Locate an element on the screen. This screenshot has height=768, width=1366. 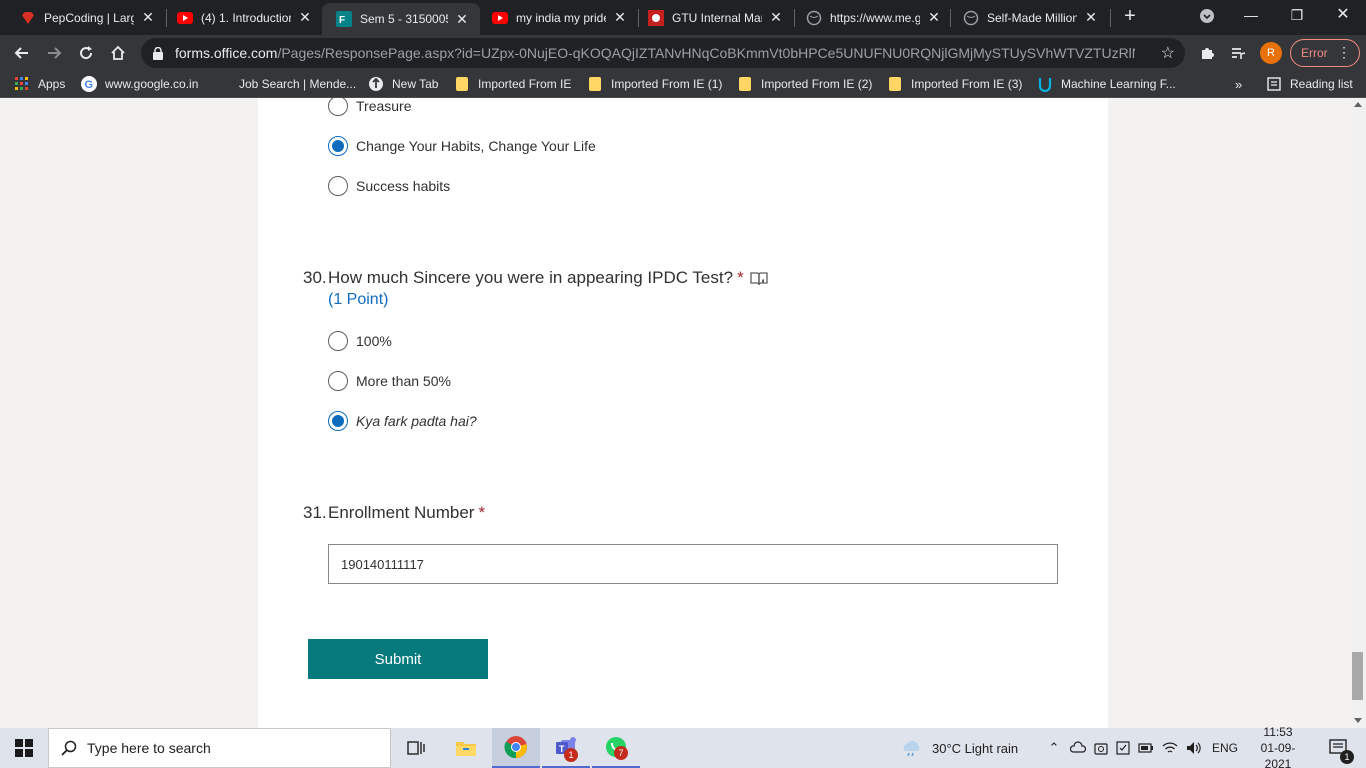
option-100-percent: 100% is located at coordinates (360, 341).